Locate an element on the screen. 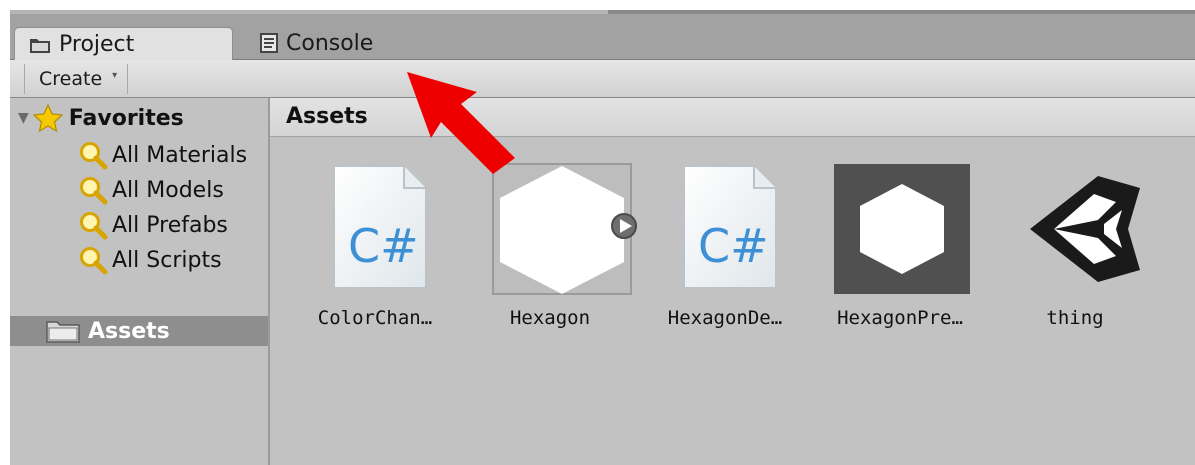 The height and width of the screenshot is (465, 1195). sidebar-item-label: All Scripts is located at coordinates (167, 260).